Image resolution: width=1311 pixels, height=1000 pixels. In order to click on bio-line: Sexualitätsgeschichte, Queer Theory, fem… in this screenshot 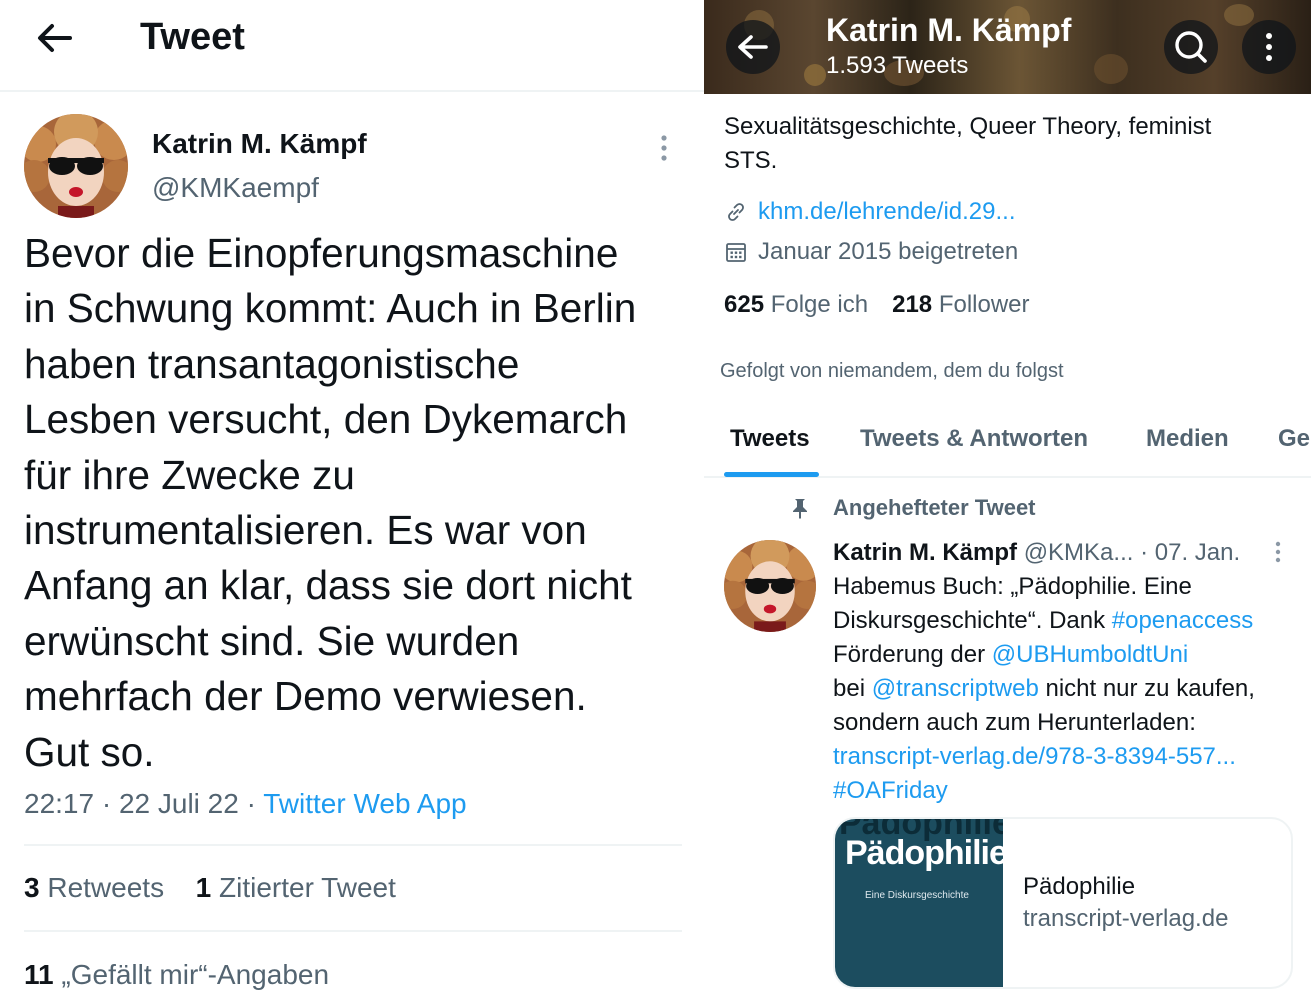, I will do `click(968, 126)`.